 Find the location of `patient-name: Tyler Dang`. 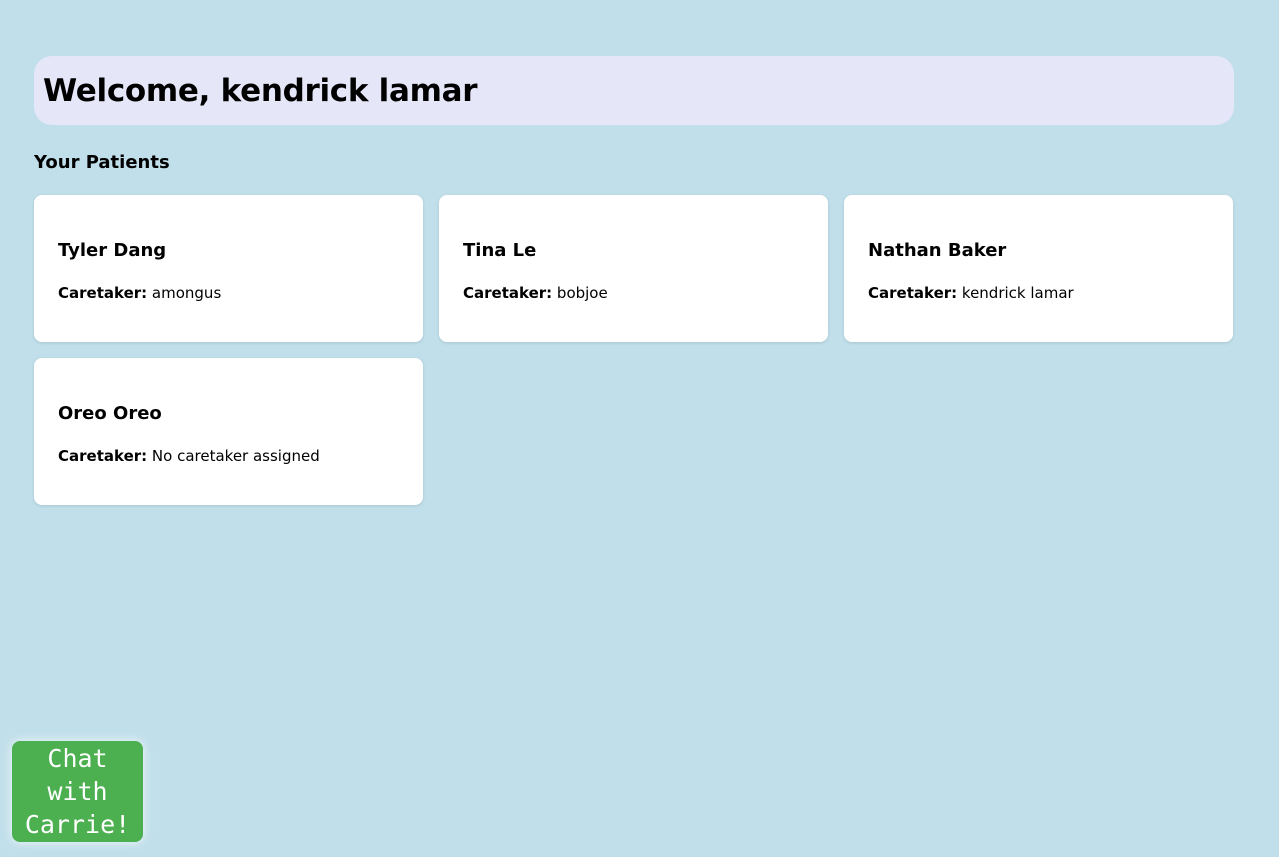

patient-name: Tyler Dang is located at coordinates (112, 250).